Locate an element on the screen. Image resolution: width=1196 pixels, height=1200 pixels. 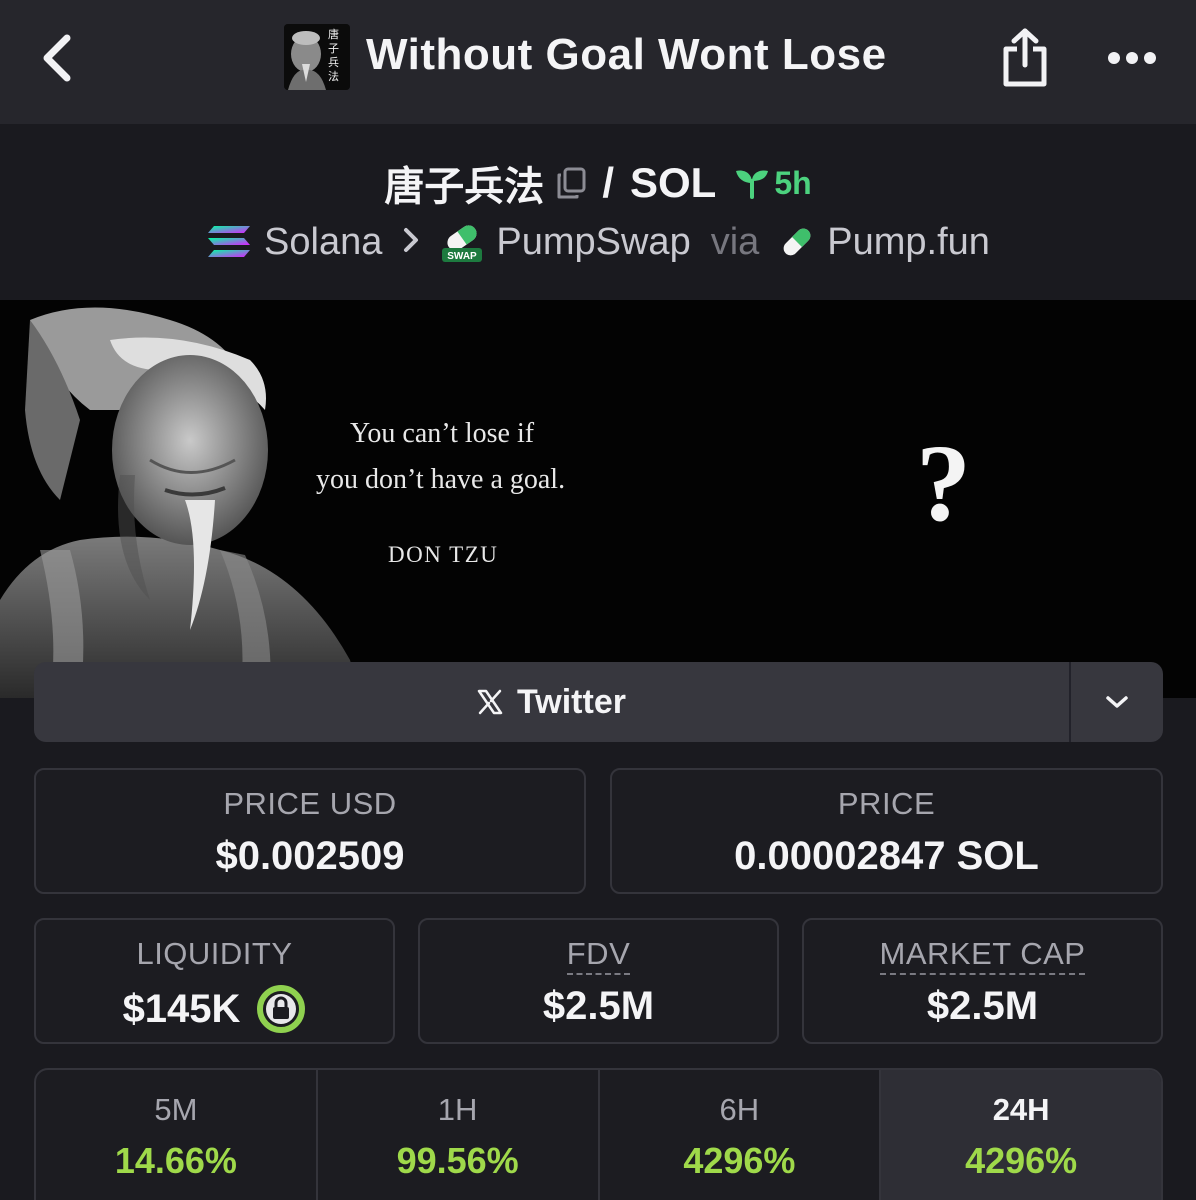
fdv-value: $2.5M is located at coordinates (598, 1006).